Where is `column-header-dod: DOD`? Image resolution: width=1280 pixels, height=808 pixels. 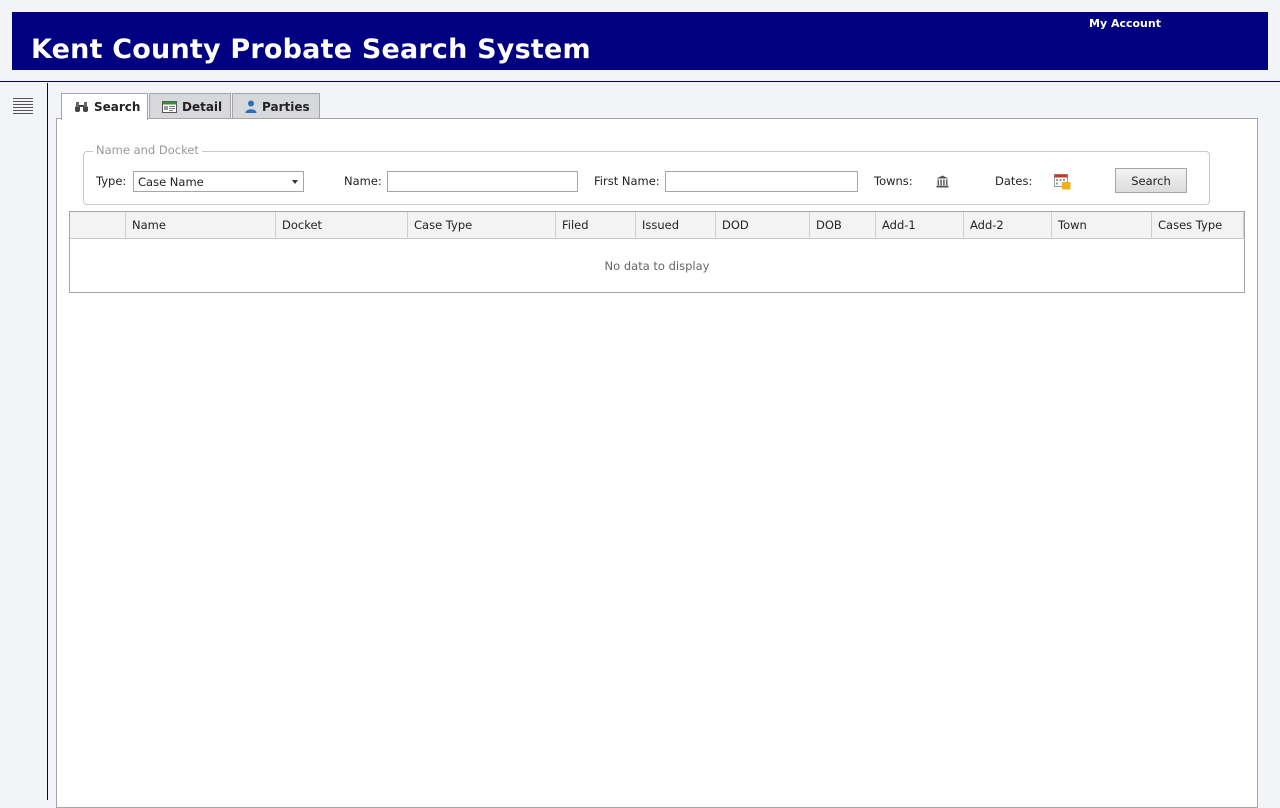
column-header-dod: DOD is located at coordinates (763, 225).